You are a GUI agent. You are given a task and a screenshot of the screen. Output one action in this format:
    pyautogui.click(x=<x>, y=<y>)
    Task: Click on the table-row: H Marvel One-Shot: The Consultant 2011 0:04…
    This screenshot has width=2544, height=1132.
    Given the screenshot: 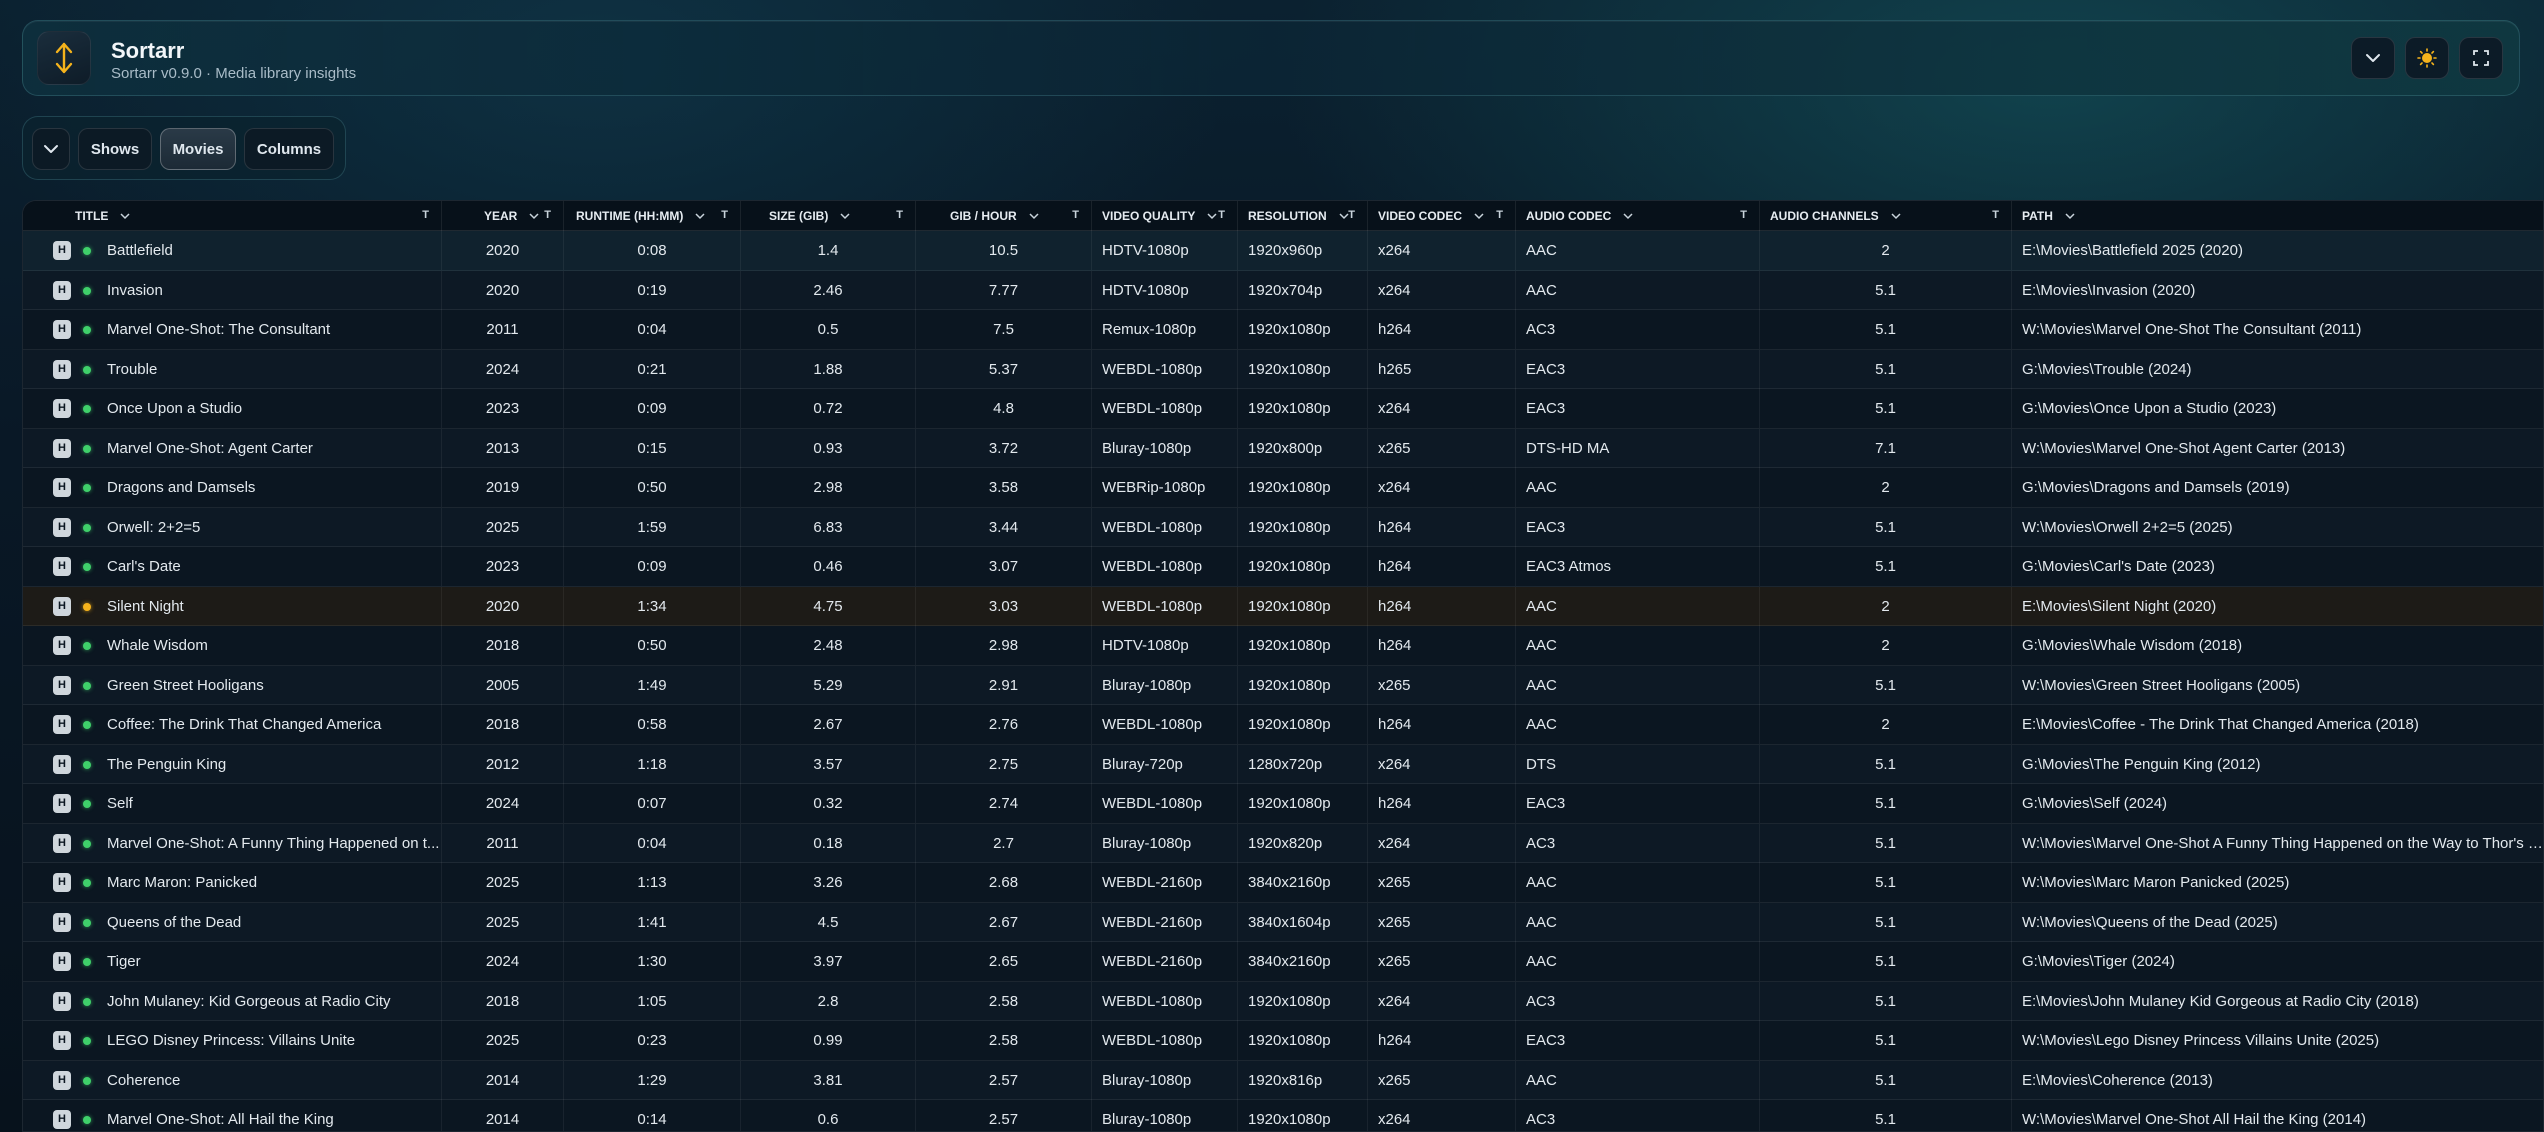 What is the action you would take?
    pyautogui.click(x=1283, y=330)
    